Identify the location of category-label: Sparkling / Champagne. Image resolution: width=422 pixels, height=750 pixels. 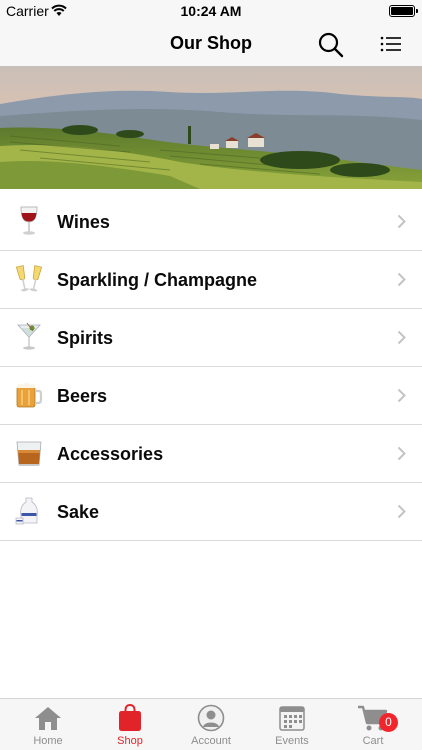
(157, 280).